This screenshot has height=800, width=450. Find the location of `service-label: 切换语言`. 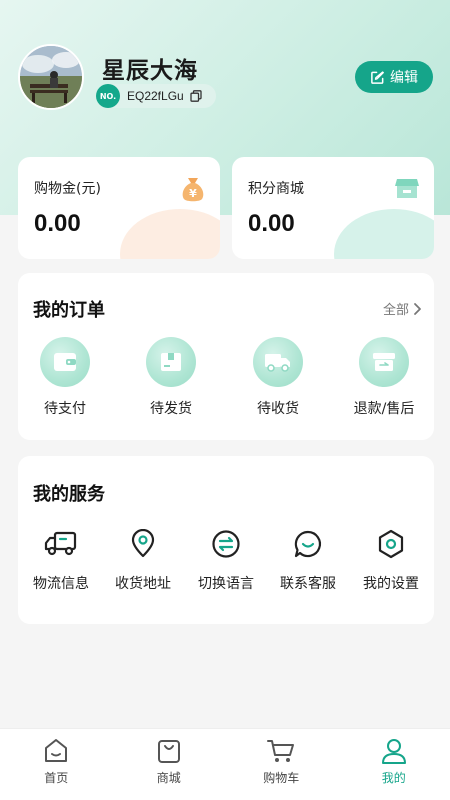

service-label: 切换语言 is located at coordinates (226, 584).